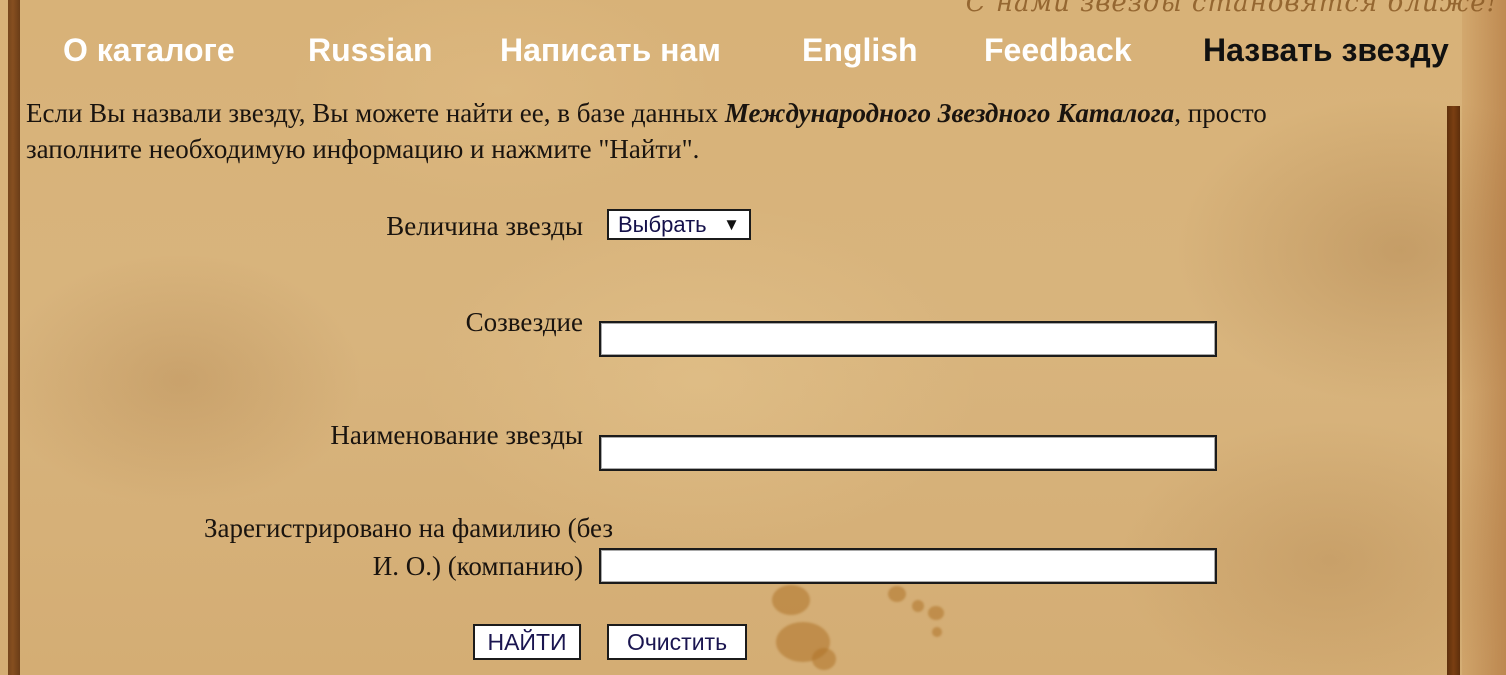 This screenshot has width=1506, height=675. I want to click on nav-item-feedback: Feedback, so click(1058, 50).